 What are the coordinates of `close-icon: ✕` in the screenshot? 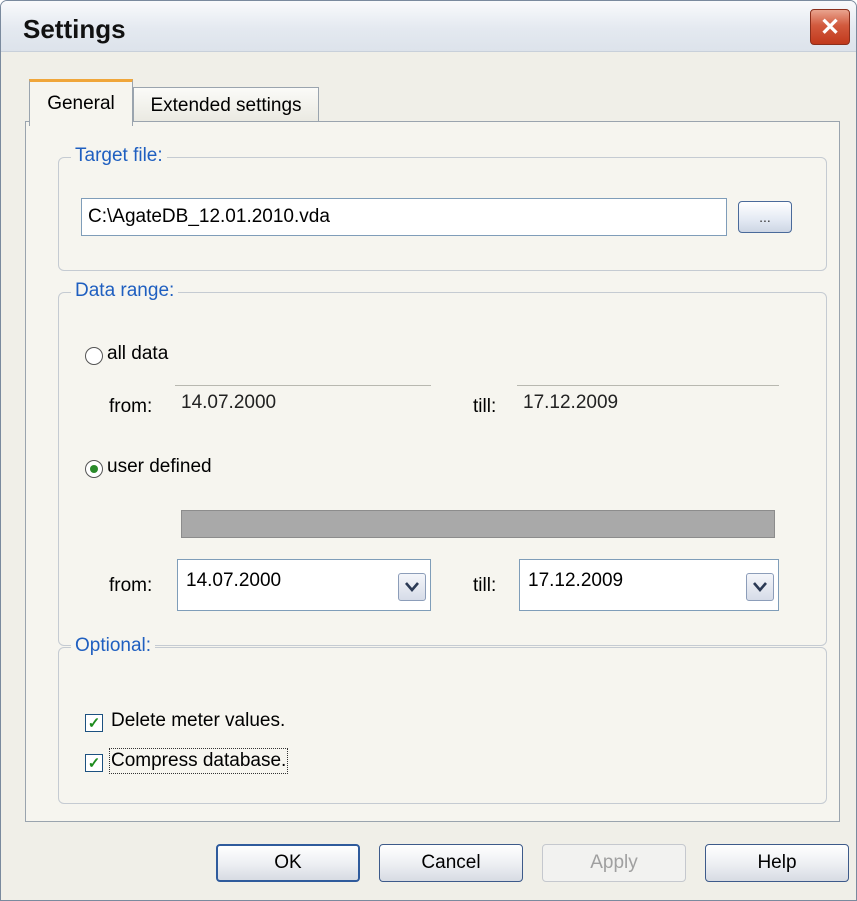 It's located at (830, 27).